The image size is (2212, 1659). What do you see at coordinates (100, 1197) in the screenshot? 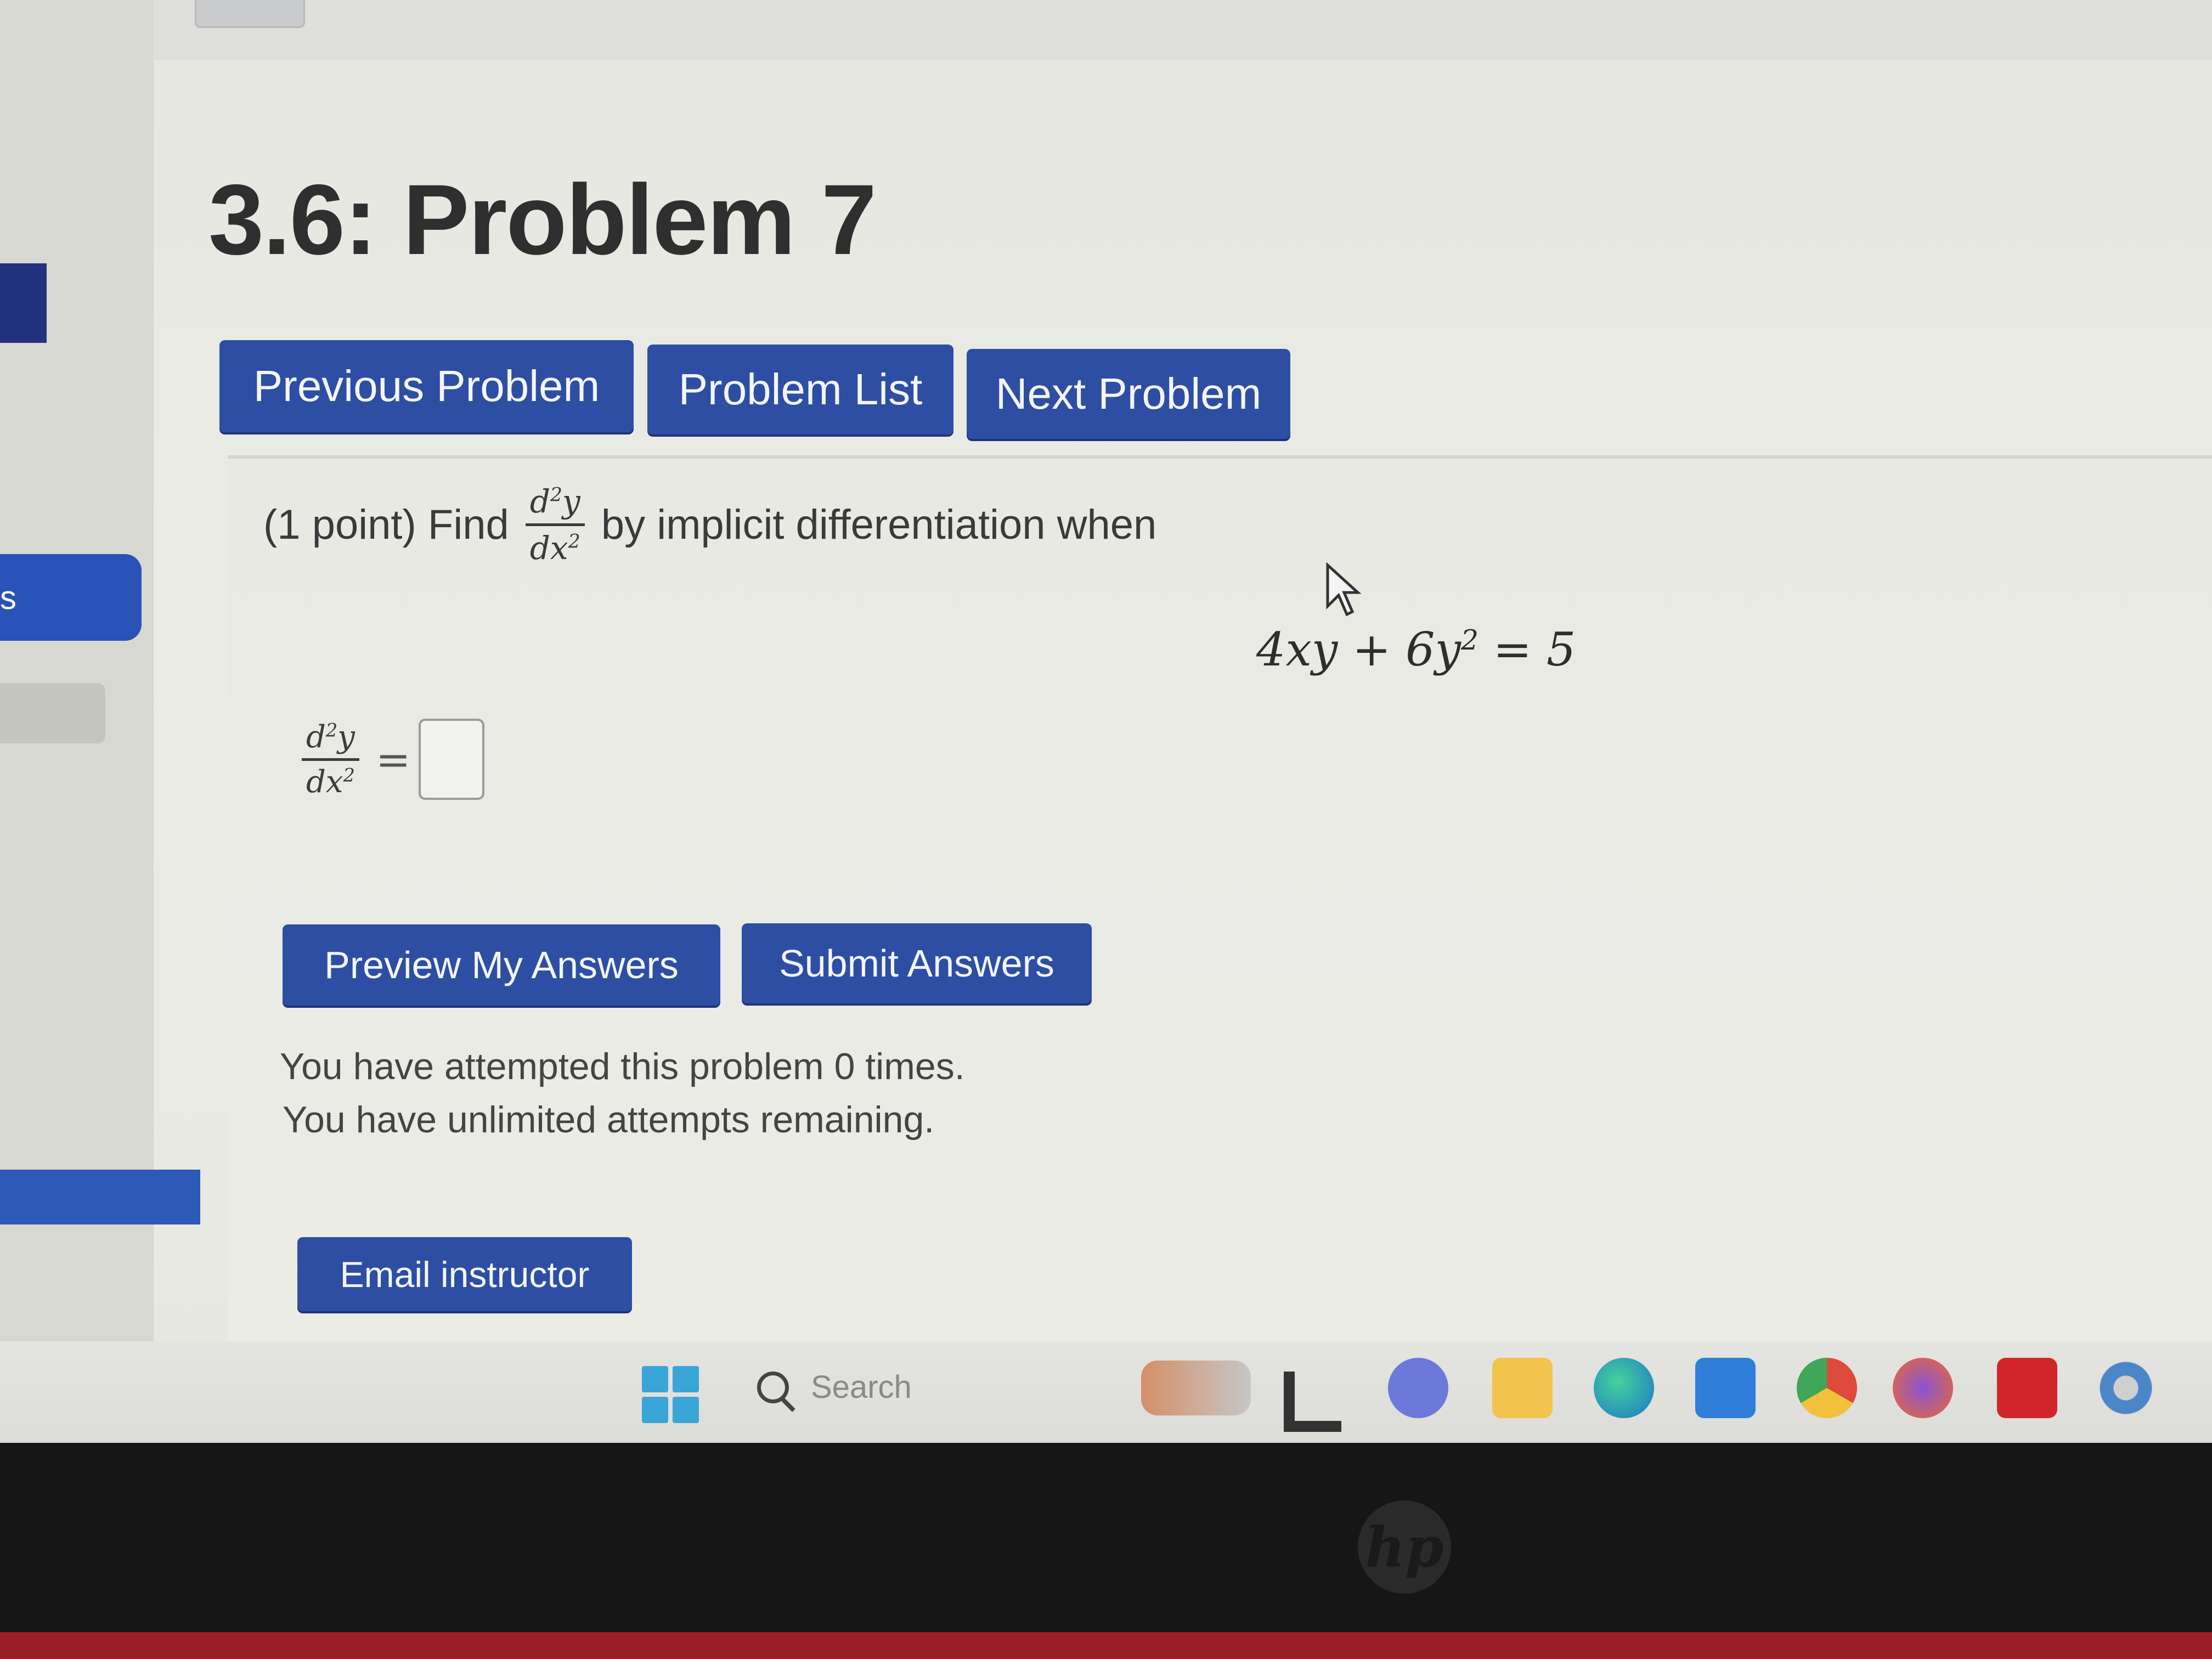
I see `sidebar-bar` at bounding box center [100, 1197].